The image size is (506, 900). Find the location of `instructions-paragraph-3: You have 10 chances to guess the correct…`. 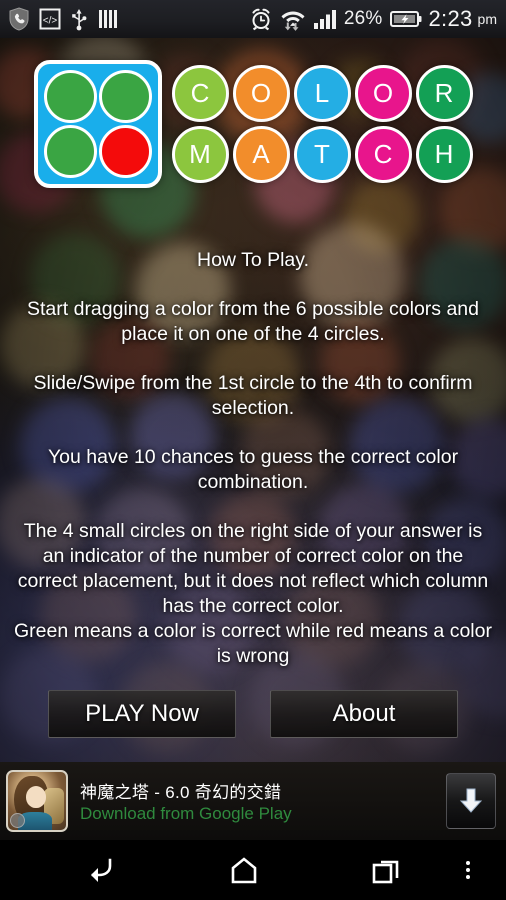

instructions-paragraph-3: You have 10 chances to guess the correct… is located at coordinates (253, 469).